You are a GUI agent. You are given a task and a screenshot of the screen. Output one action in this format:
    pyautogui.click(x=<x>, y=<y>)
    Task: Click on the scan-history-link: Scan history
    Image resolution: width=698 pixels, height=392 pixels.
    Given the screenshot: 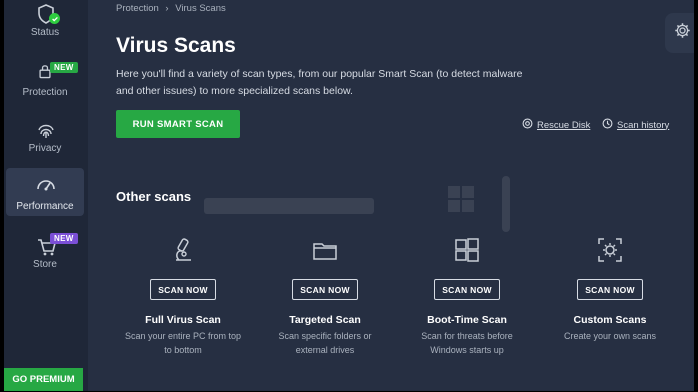 What is the action you would take?
    pyautogui.click(x=635, y=125)
    